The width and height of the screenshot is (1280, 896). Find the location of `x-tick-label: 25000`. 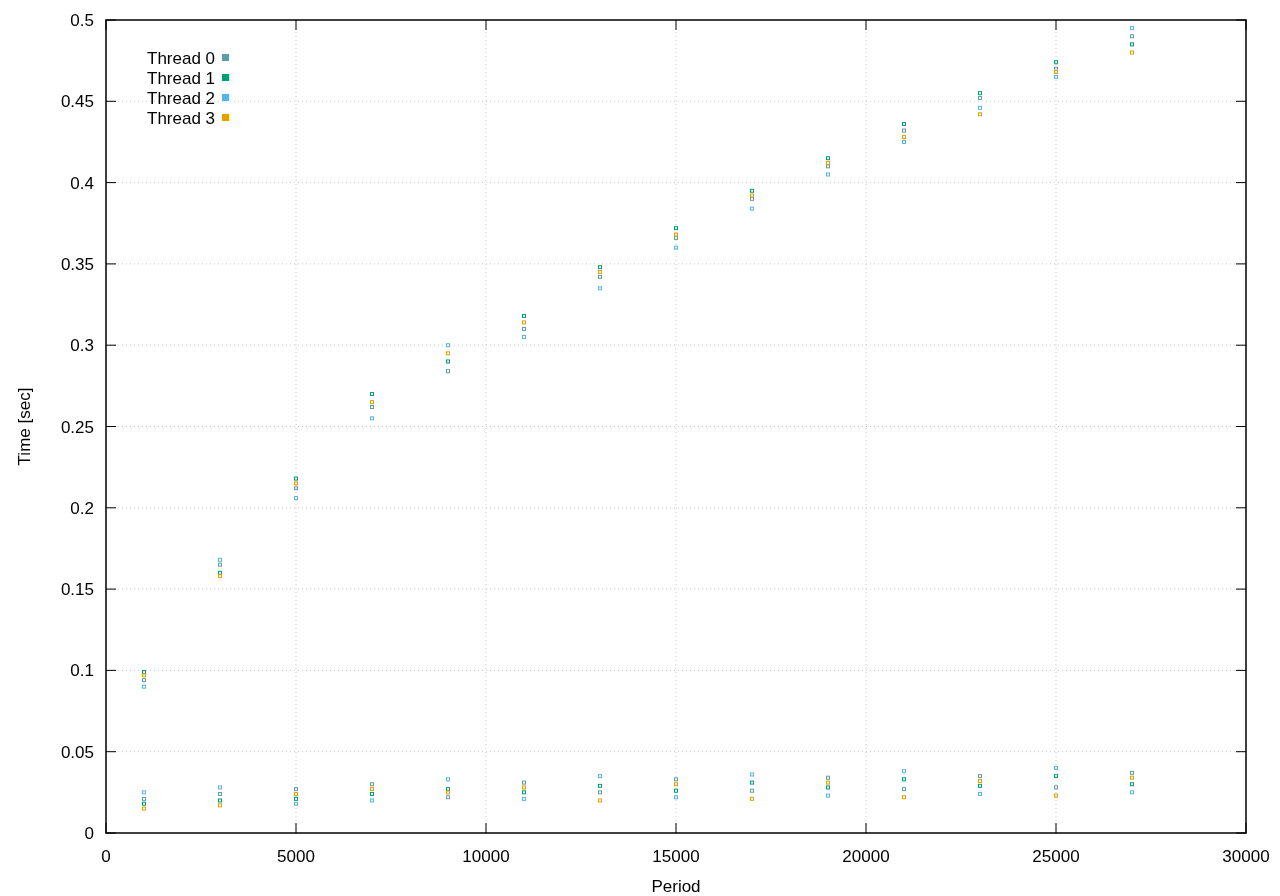

x-tick-label: 25000 is located at coordinates (1056, 856).